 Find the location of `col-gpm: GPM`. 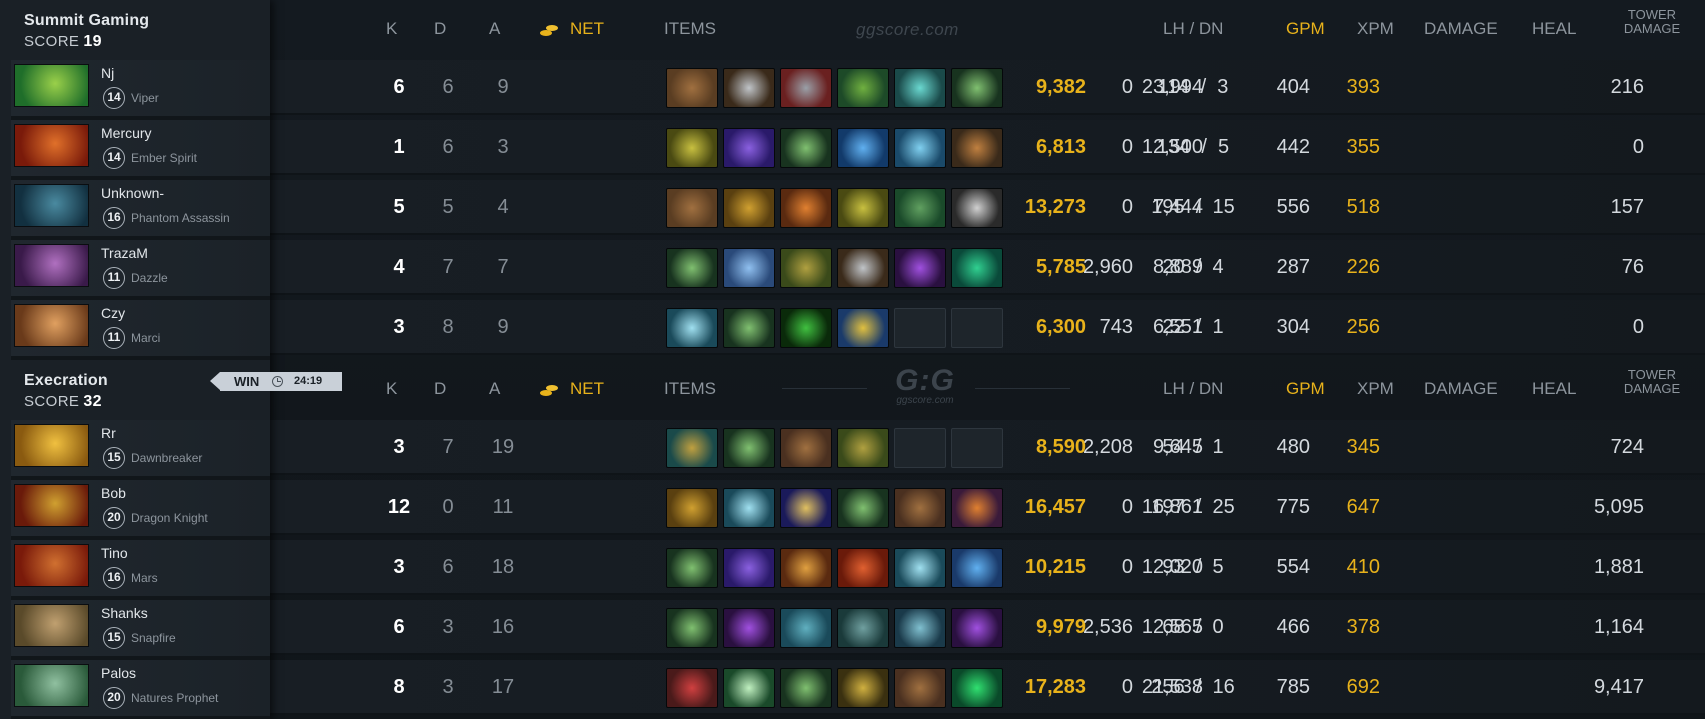

col-gpm: GPM is located at coordinates (1305, 388).